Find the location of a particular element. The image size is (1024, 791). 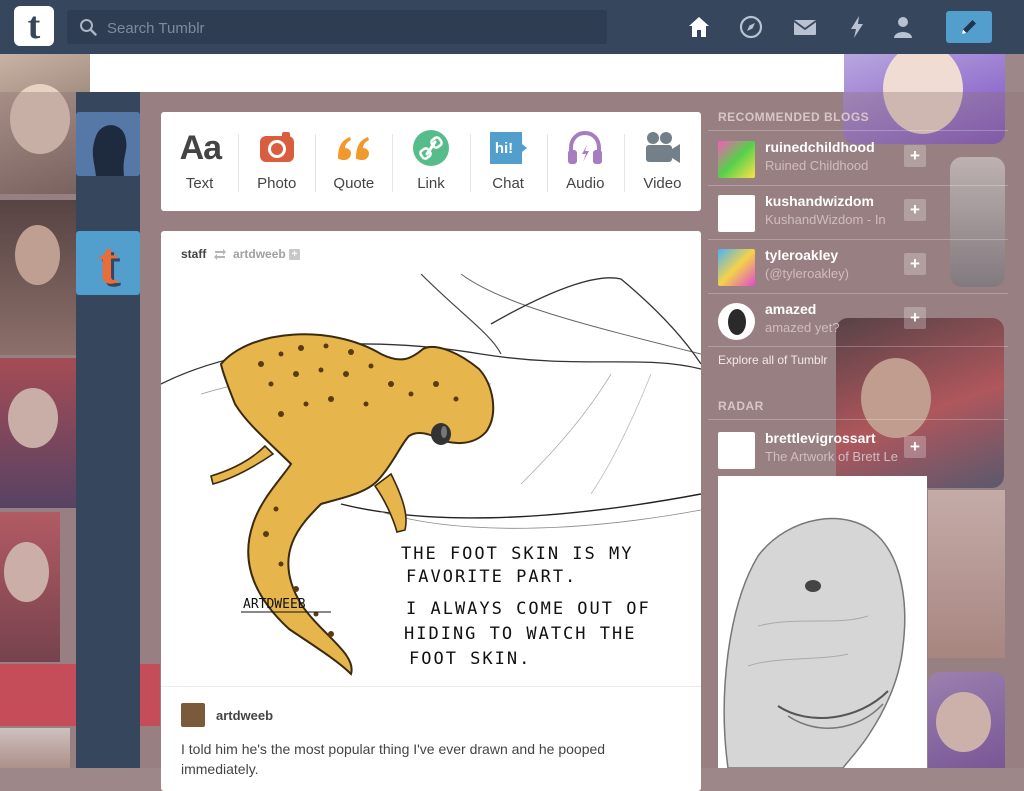

post-type-label: Text is located at coordinates (199, 183).